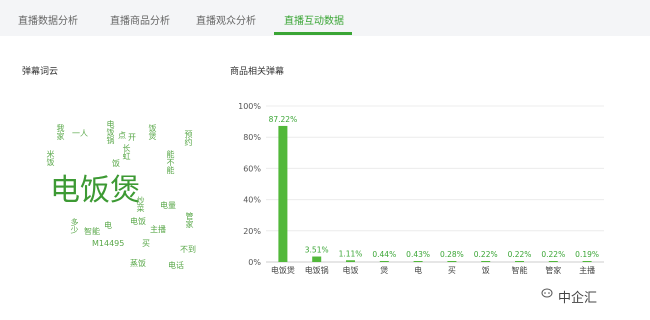 This screenshot has height=320, width=650. What do you see at coordinates (252, 200) in the screenshot?
I see `y-tick-label: 40%` at bounding box center [252, 200].